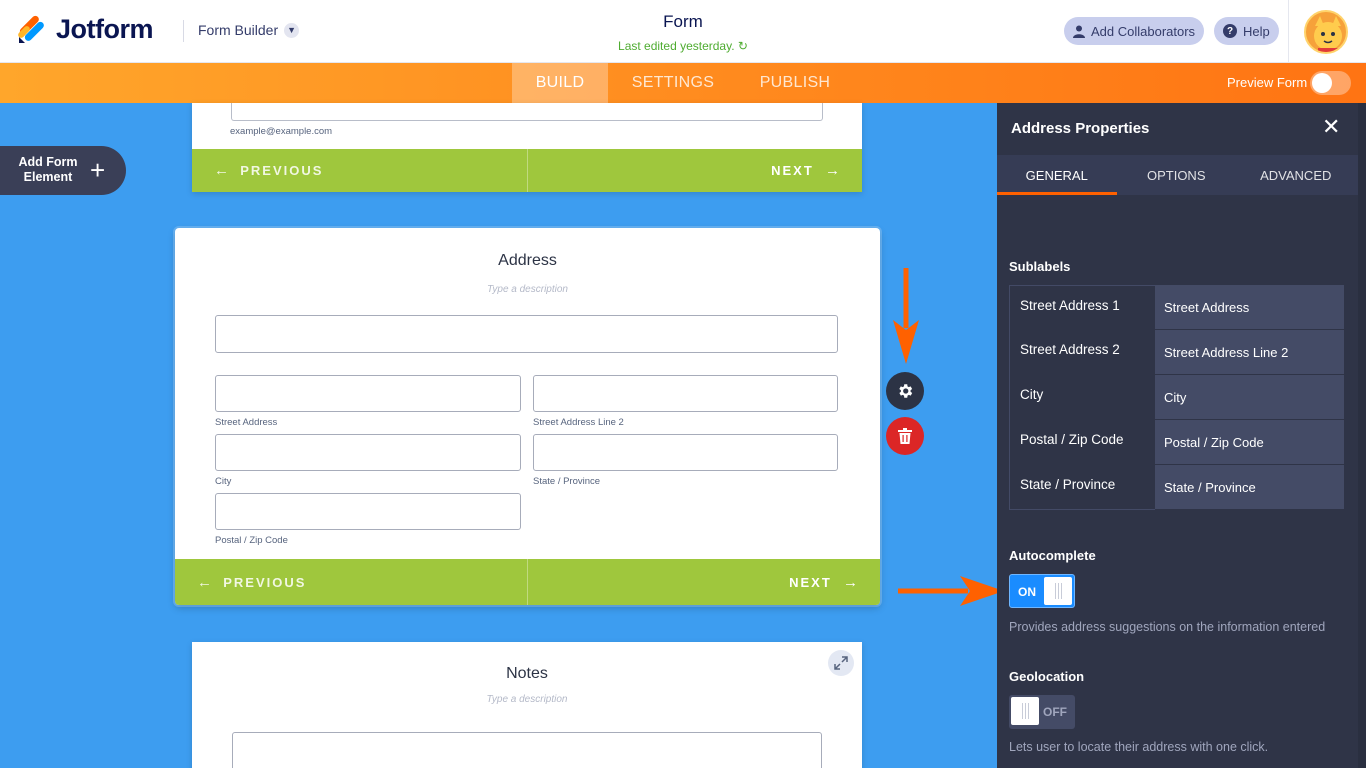 Image resolution: width=1366 pixels, height=768 pixels. I want to click on sublabel-key: Street Address 2, so click(1082, 352).